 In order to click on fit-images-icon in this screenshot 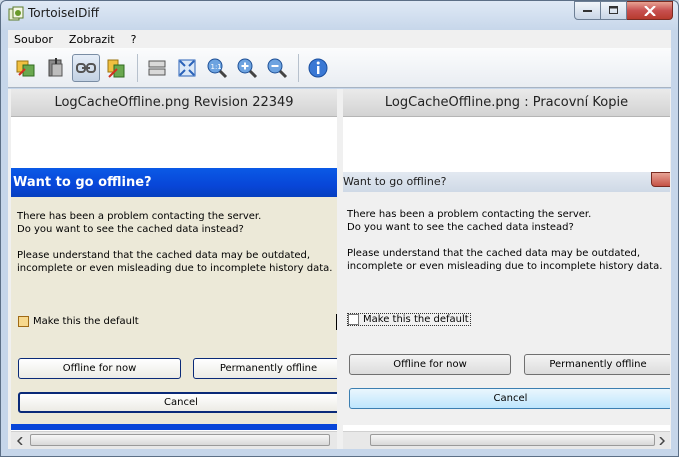, I will do `click(116, 68)`.